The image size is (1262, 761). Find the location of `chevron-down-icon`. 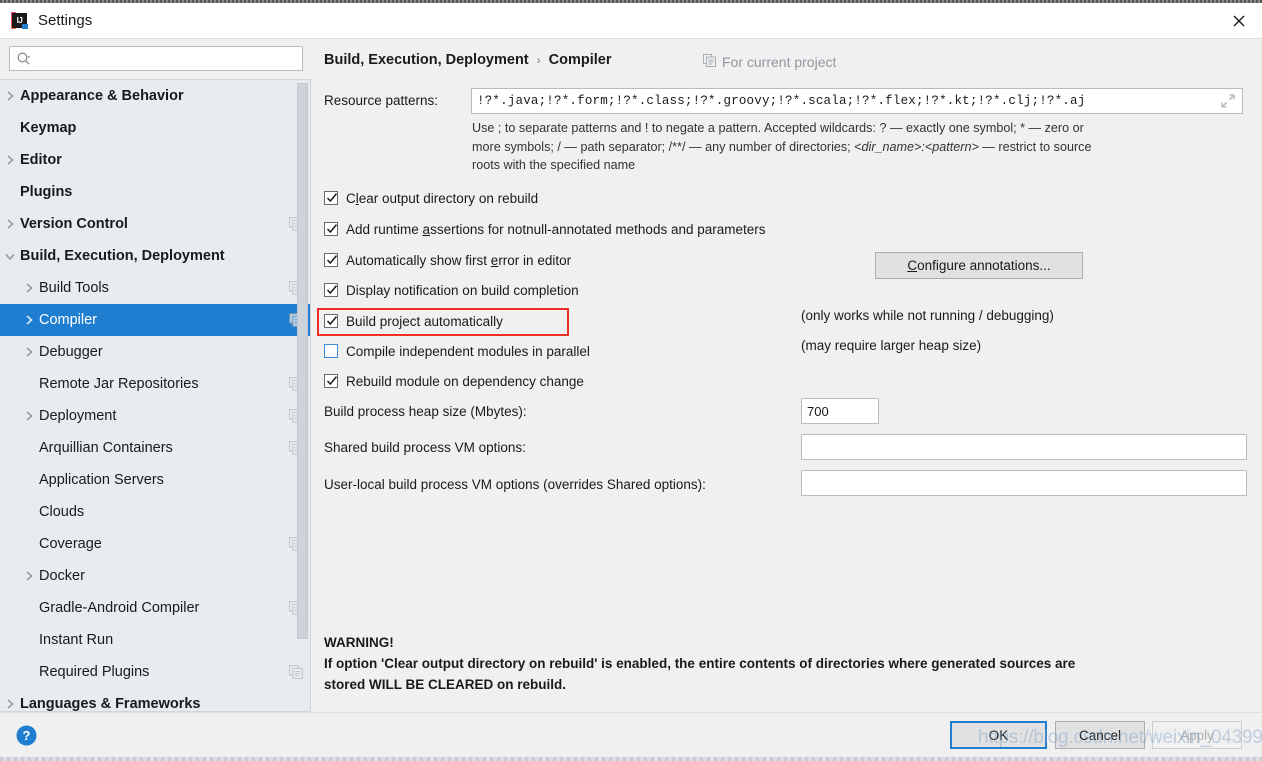

chevron-down-icon is located at coordinates (10, 256).